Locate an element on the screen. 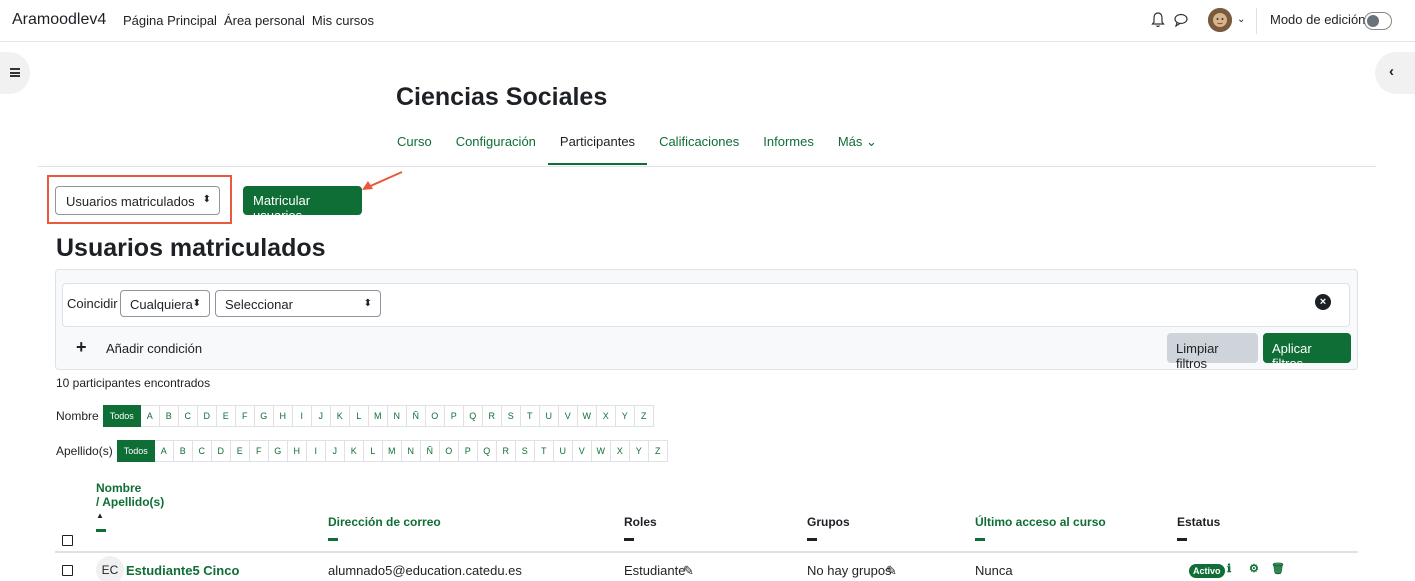 The height and width of the screenshot is (581, 1415). first-initial-letter-3: C is located at coordinates (188, 416).